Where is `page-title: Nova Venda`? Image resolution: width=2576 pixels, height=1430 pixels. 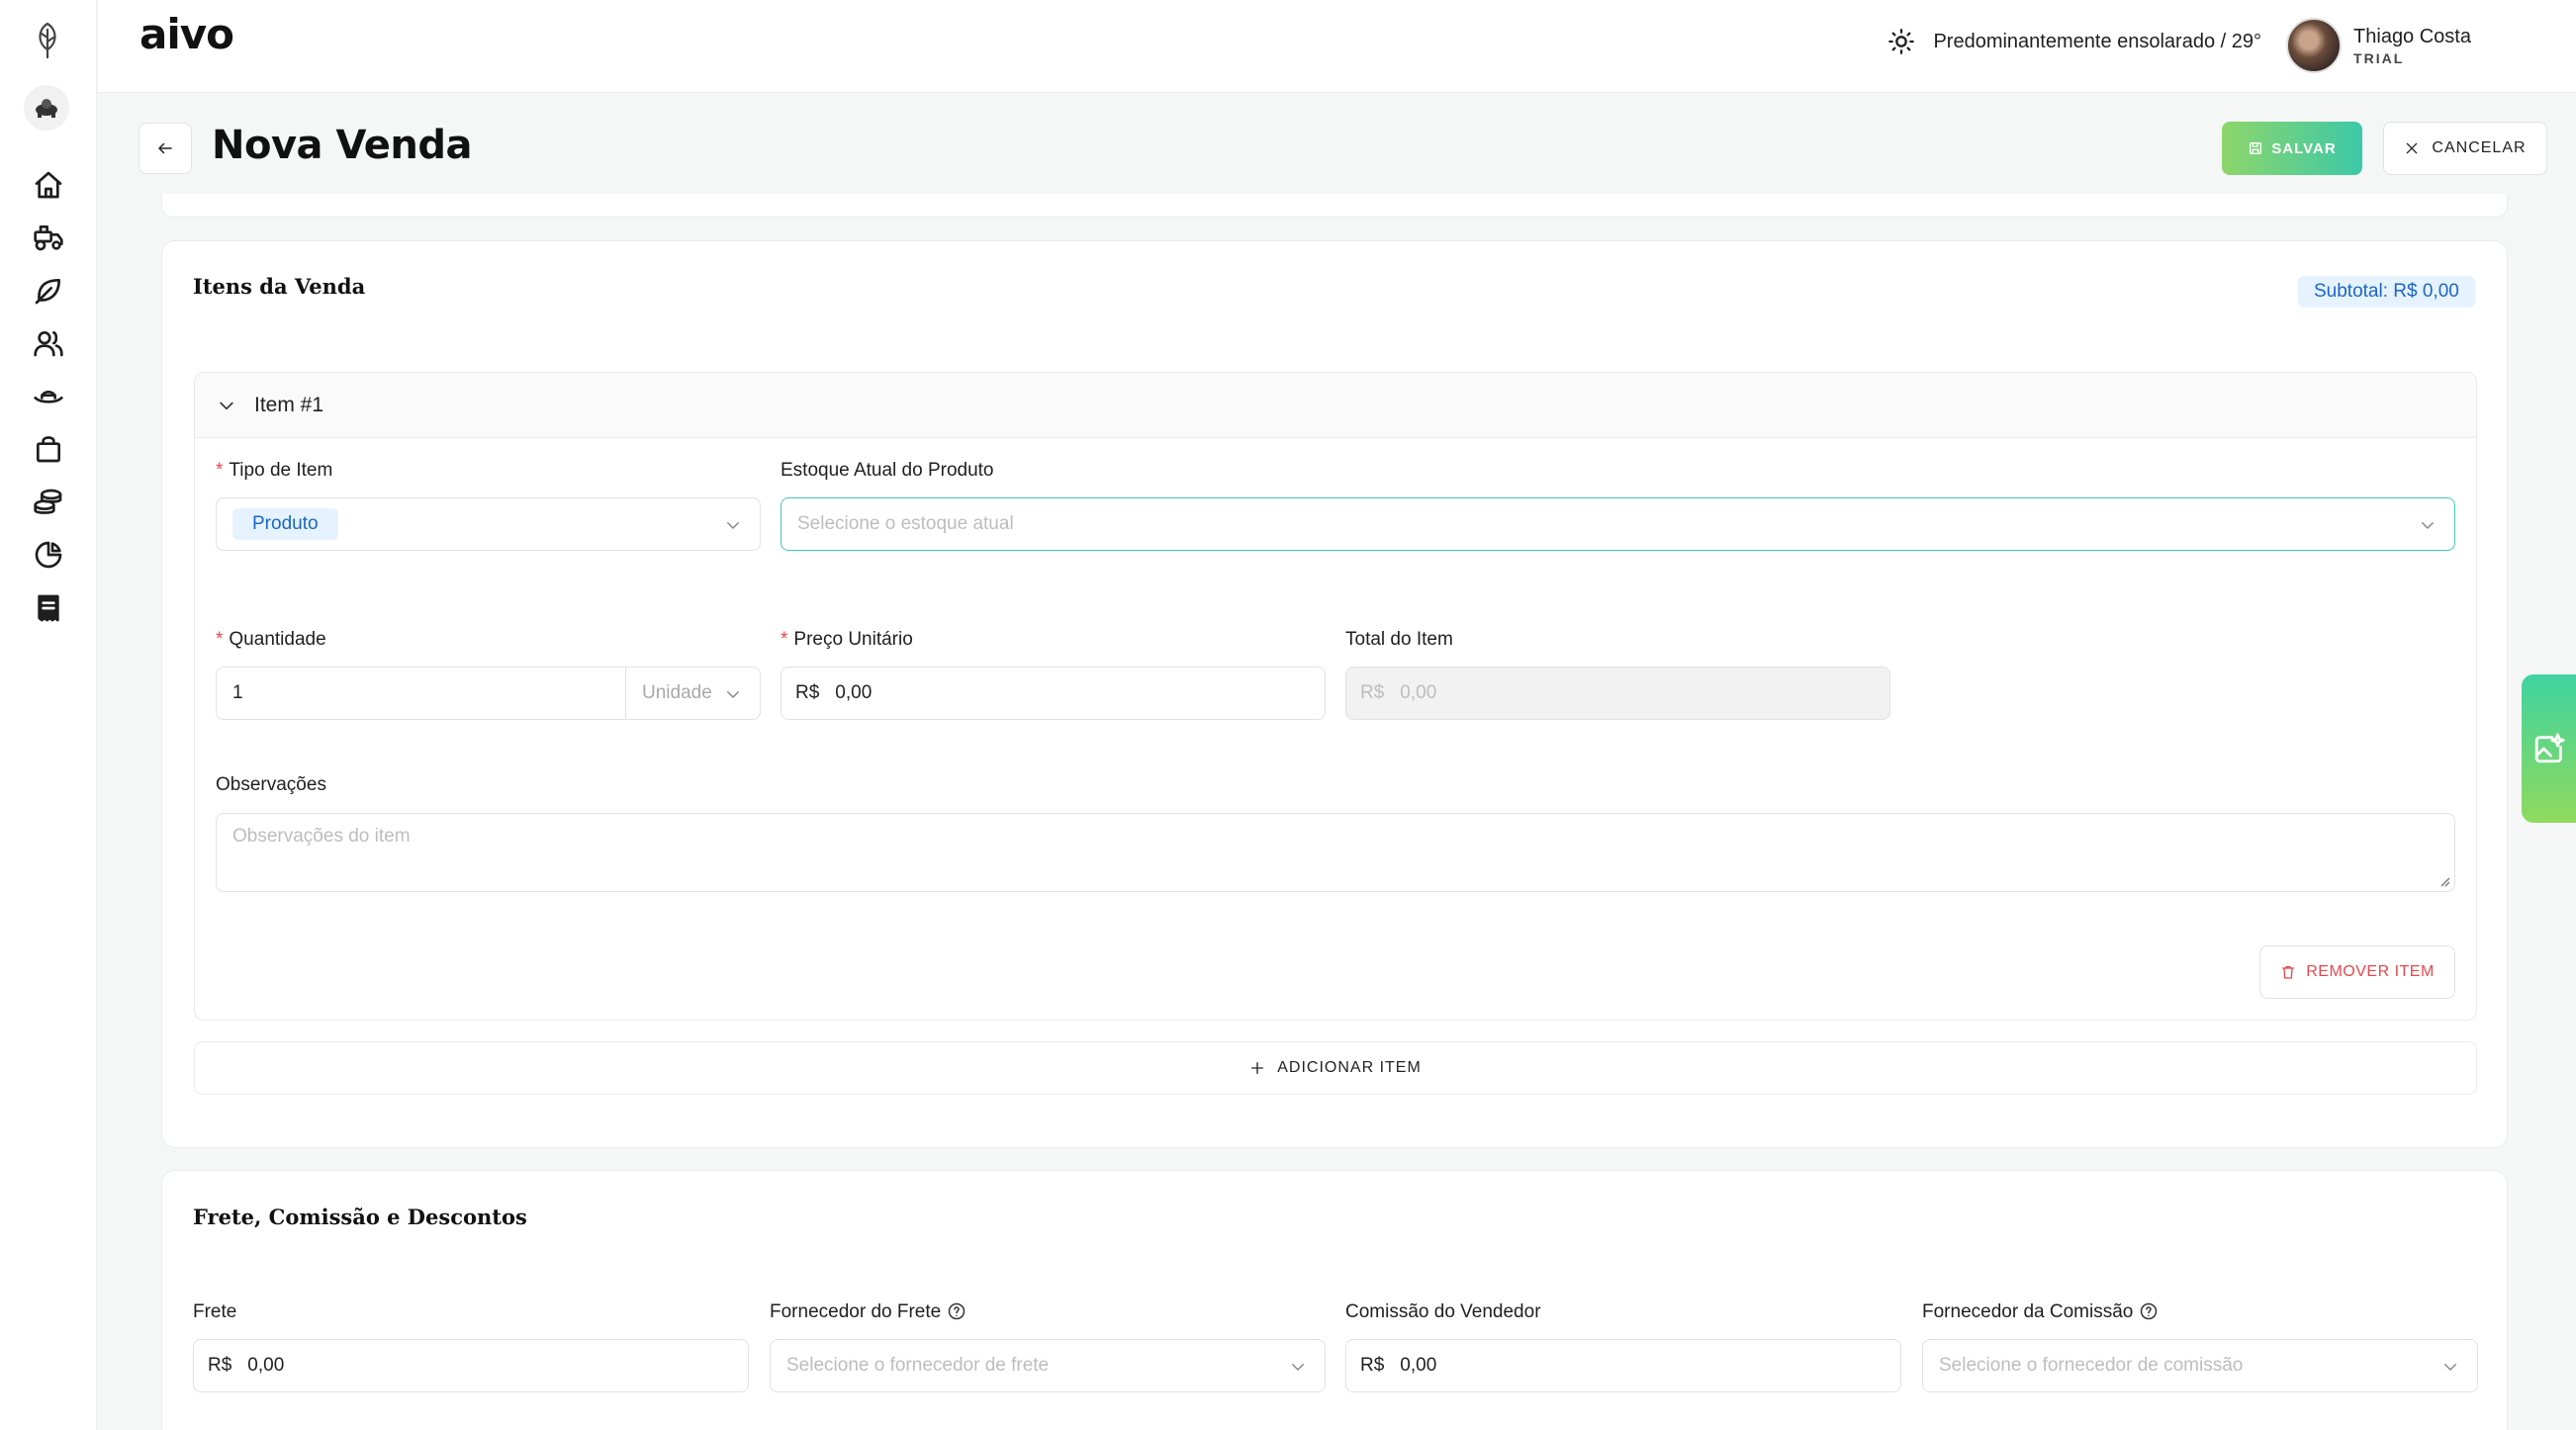 page-title: Nova Venda is located at coordinates (342, 145).